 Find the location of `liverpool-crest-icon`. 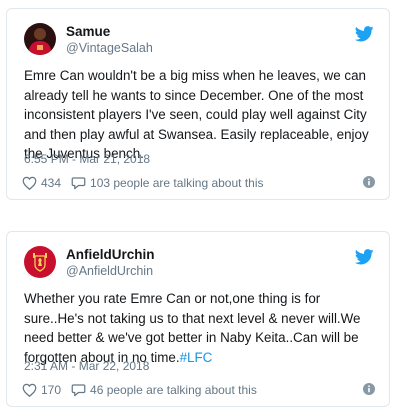

liverpool-crest-icon is located at coordinates (40, 262).